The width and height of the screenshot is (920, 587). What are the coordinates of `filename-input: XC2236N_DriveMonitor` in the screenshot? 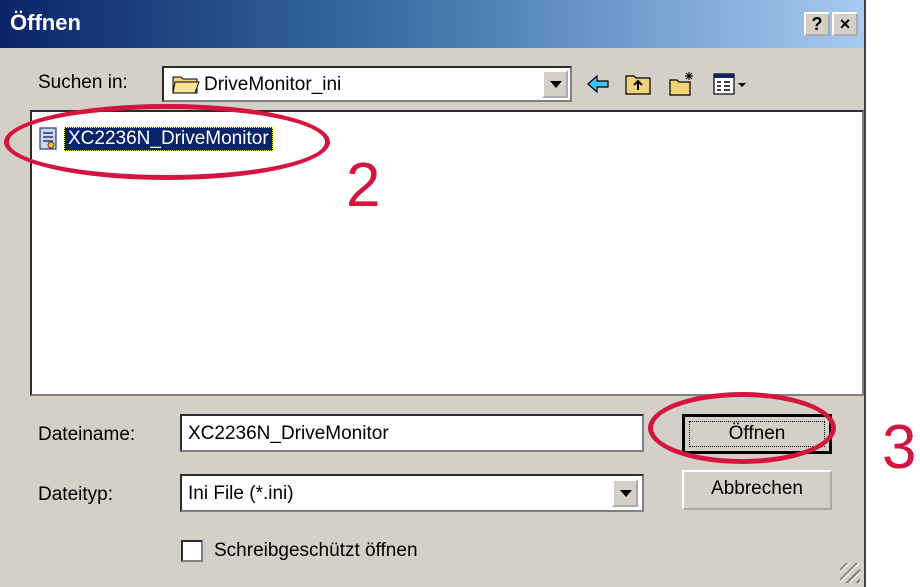 It's located at (412, 433).